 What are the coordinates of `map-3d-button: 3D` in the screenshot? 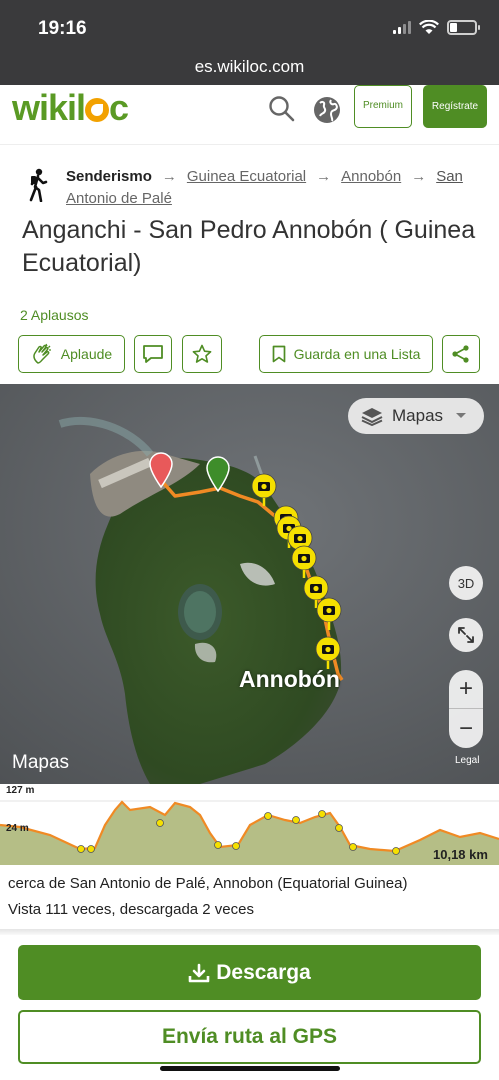 It's located at (466, 583).